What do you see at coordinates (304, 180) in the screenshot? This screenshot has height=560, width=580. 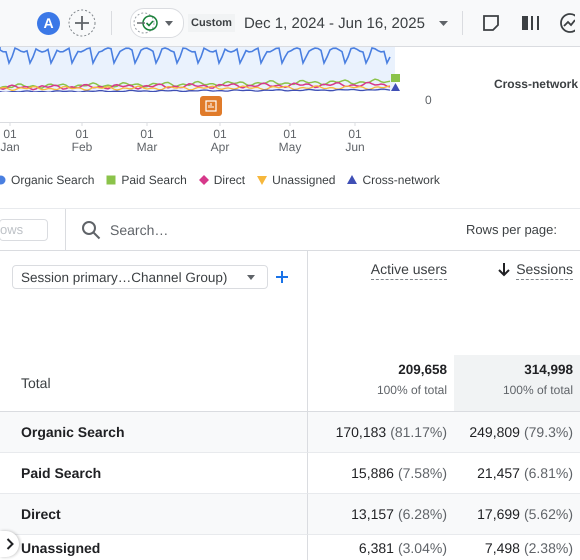 I see `legend-label: Unassigned` at bounding box center [304, 180].